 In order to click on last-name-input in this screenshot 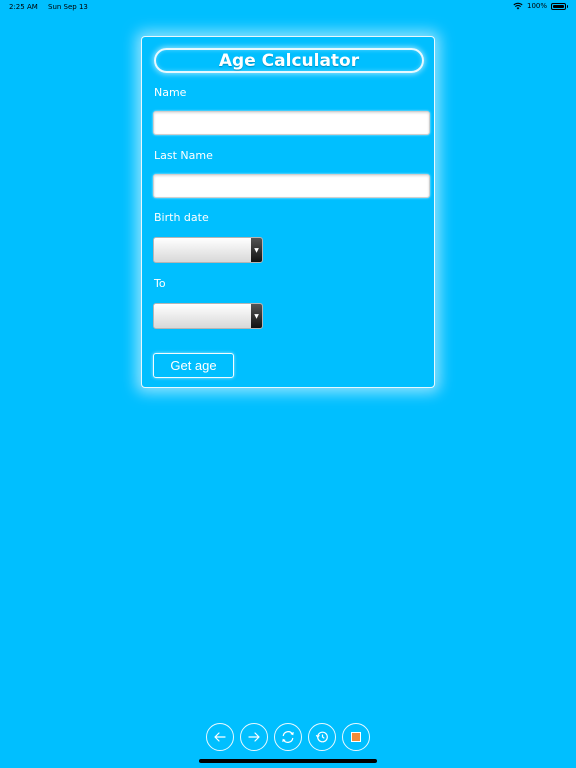, I will do `click(291, 186)`.